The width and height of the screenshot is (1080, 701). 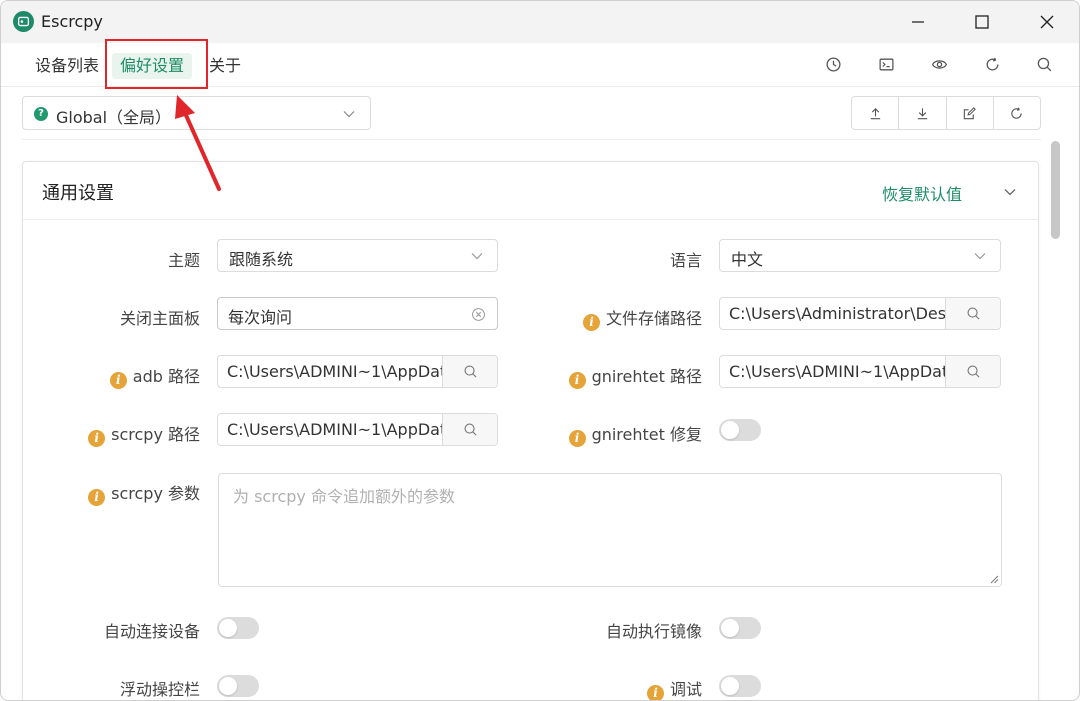 I want to click on file-path-value: C:\Users\Administrator\Desktop, so click(x=837, y=313).